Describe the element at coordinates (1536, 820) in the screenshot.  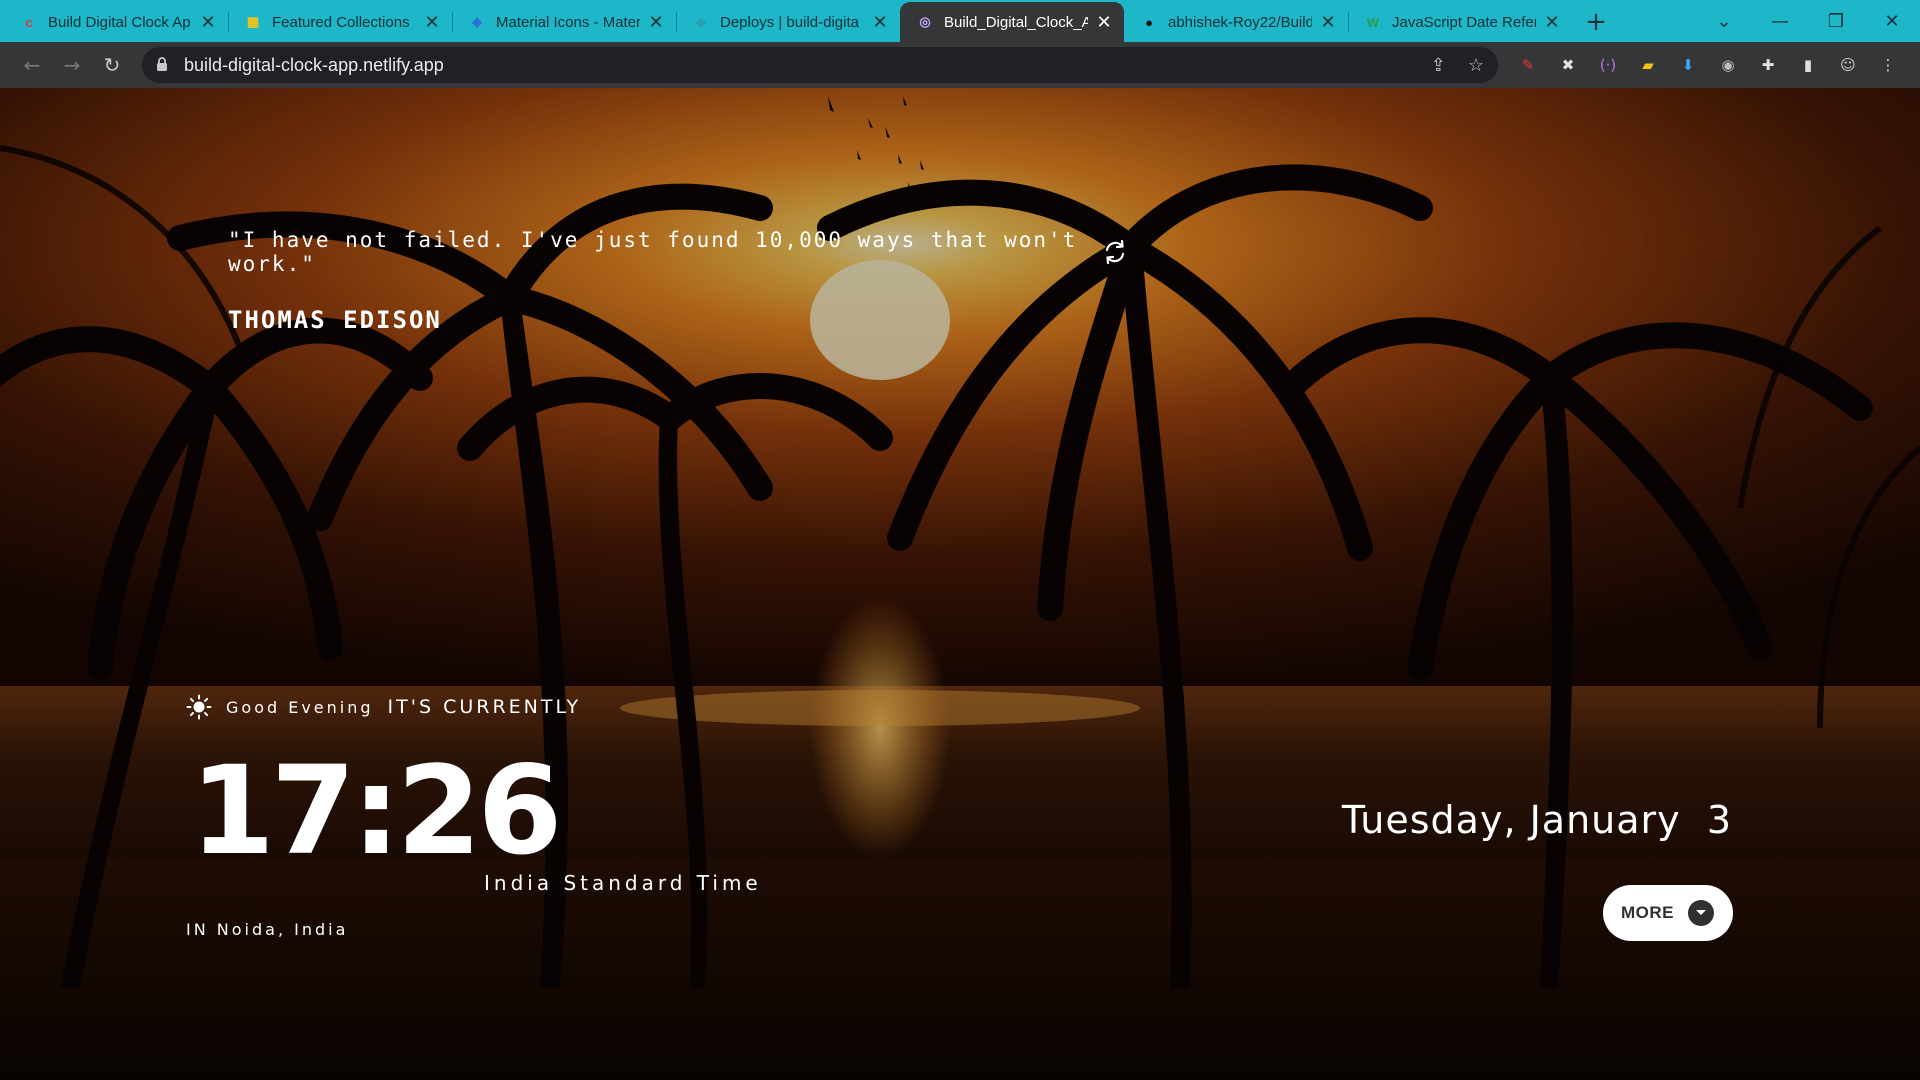
I see `date-label: Tuesday, January 3` at that location.